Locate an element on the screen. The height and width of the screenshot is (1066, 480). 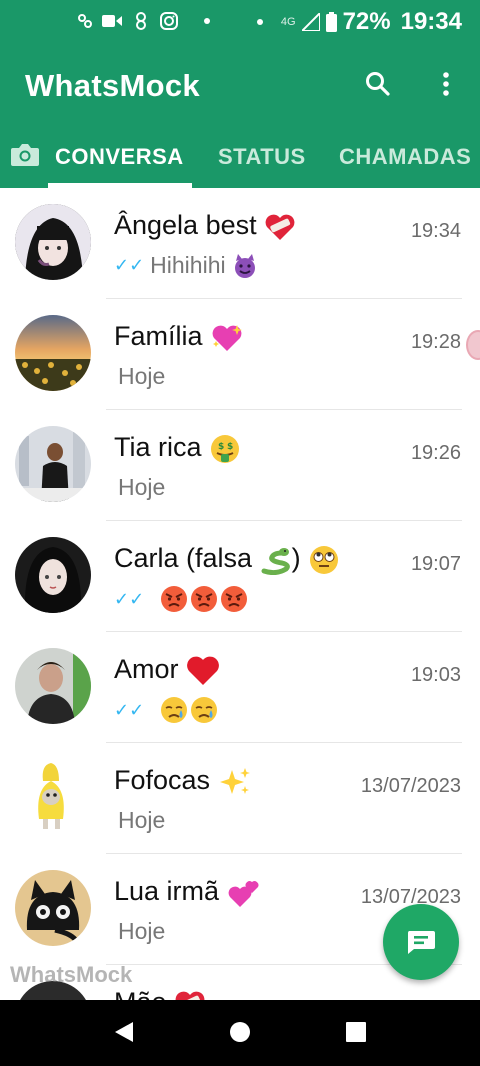
watermark: WhatsMock is located at coordinates (71, 974).